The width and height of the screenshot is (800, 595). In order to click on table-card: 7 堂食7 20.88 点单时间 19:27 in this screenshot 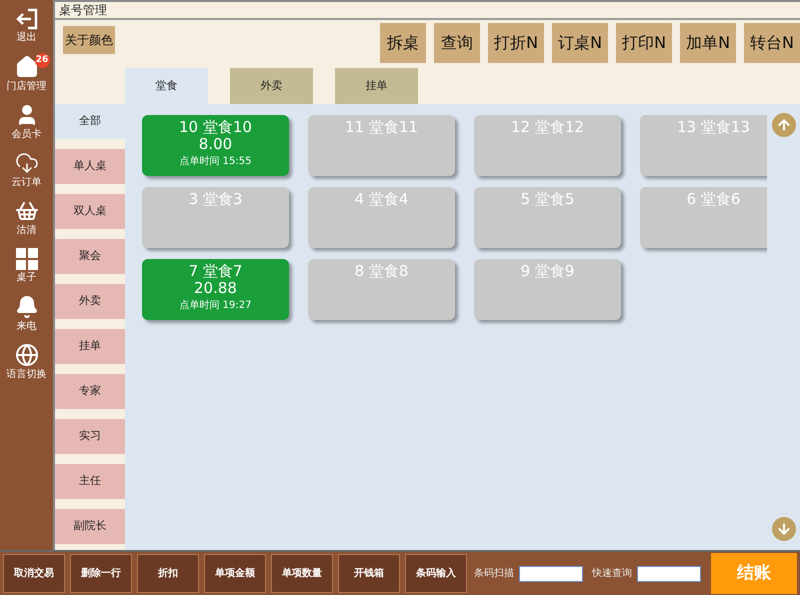, I will do `click(215, 289)`.